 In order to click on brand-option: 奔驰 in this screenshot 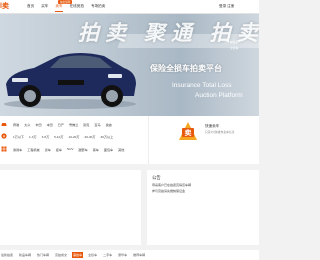, I will do `click(16, 124)`.